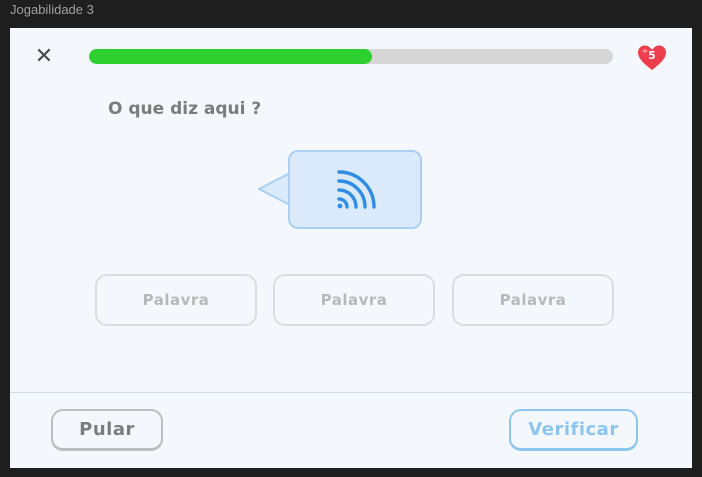 This screenshot has width=702, height=477. Describe the element at coordinates (230, 56) in the screenshot. I see `progress-fill` at that location.